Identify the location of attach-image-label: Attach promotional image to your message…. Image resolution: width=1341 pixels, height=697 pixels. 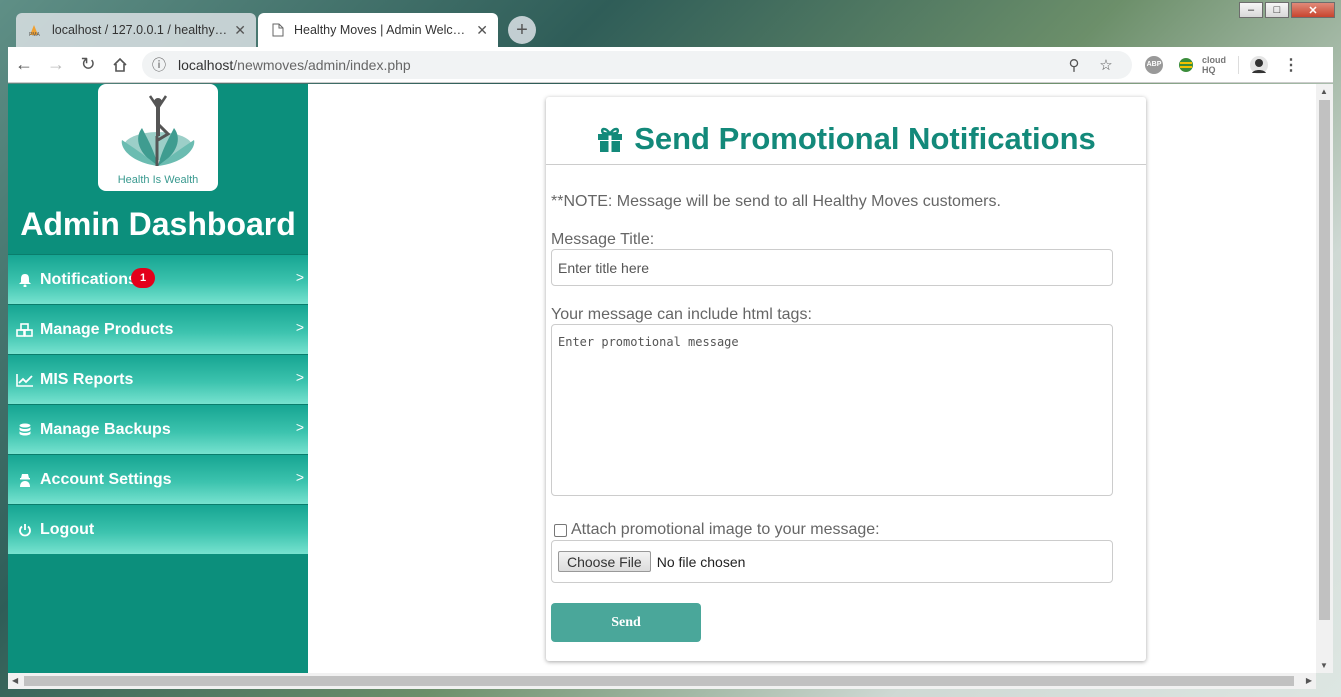
(725, 529).